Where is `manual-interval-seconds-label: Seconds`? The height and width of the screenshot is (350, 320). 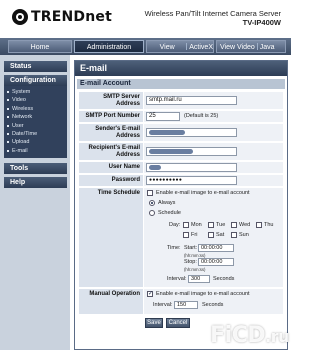
manual-interval-seconds-label: Seconds is located at coordinates (213, 305).